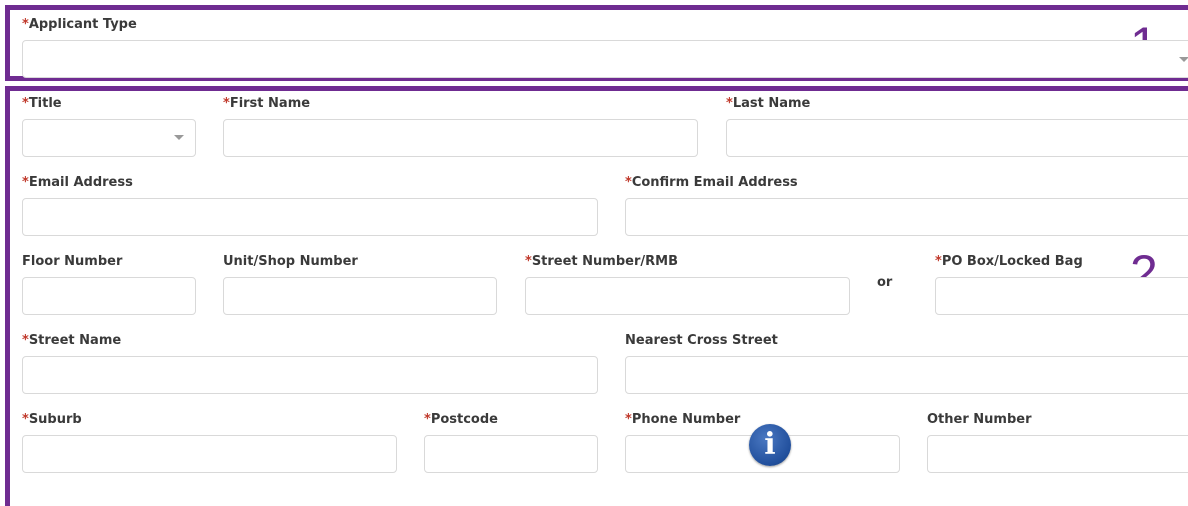 The height and width of the screenshot is (506, 1188). I want to click on first-name-label: *First Name, so click(266, 104).